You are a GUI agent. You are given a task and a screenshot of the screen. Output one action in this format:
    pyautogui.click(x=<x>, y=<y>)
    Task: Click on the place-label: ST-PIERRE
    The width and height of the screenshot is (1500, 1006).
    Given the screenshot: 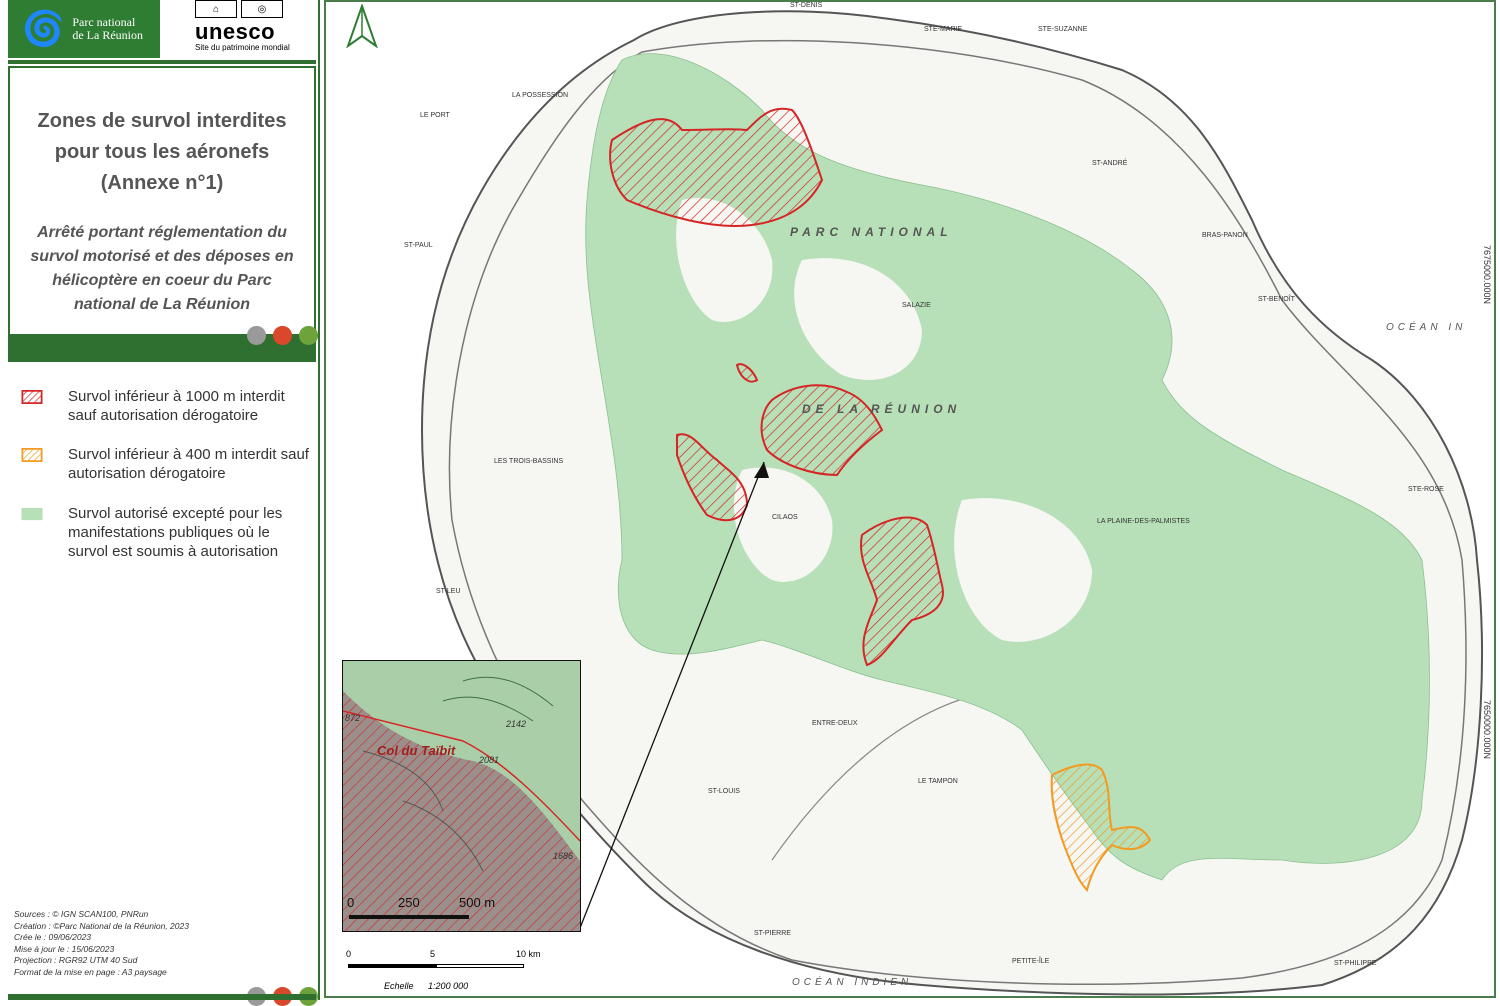 What is the action you would take?
    pyautogui.click(x=772, y=933)
    